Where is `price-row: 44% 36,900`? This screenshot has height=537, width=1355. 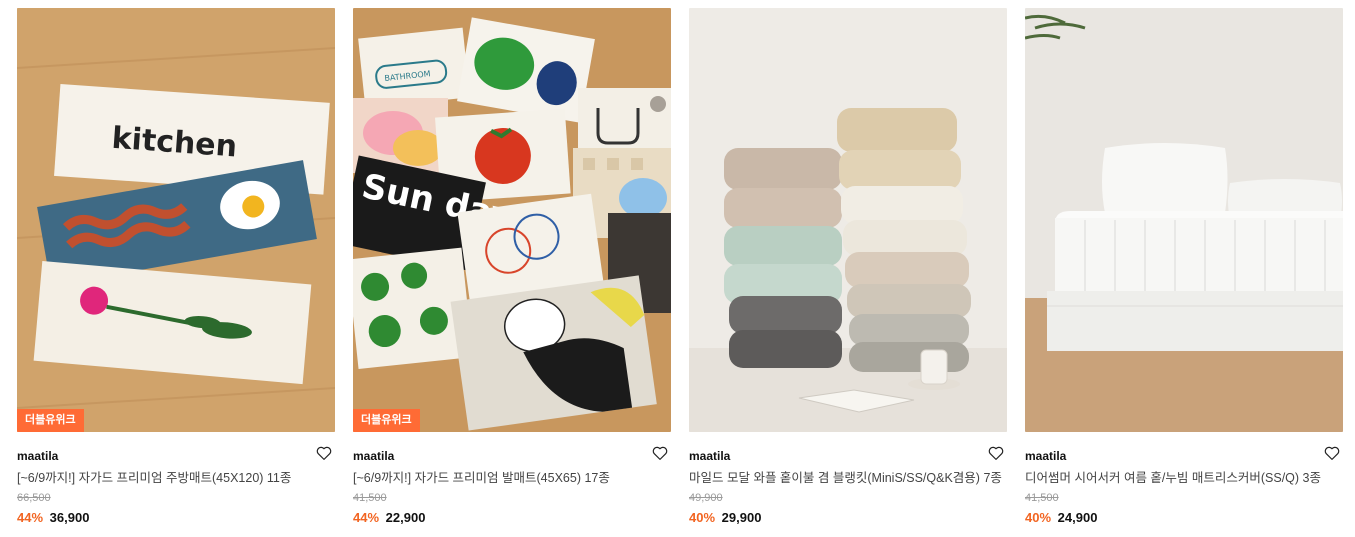
price-row: 44% 36,900 is located at coordinates (176, 518).